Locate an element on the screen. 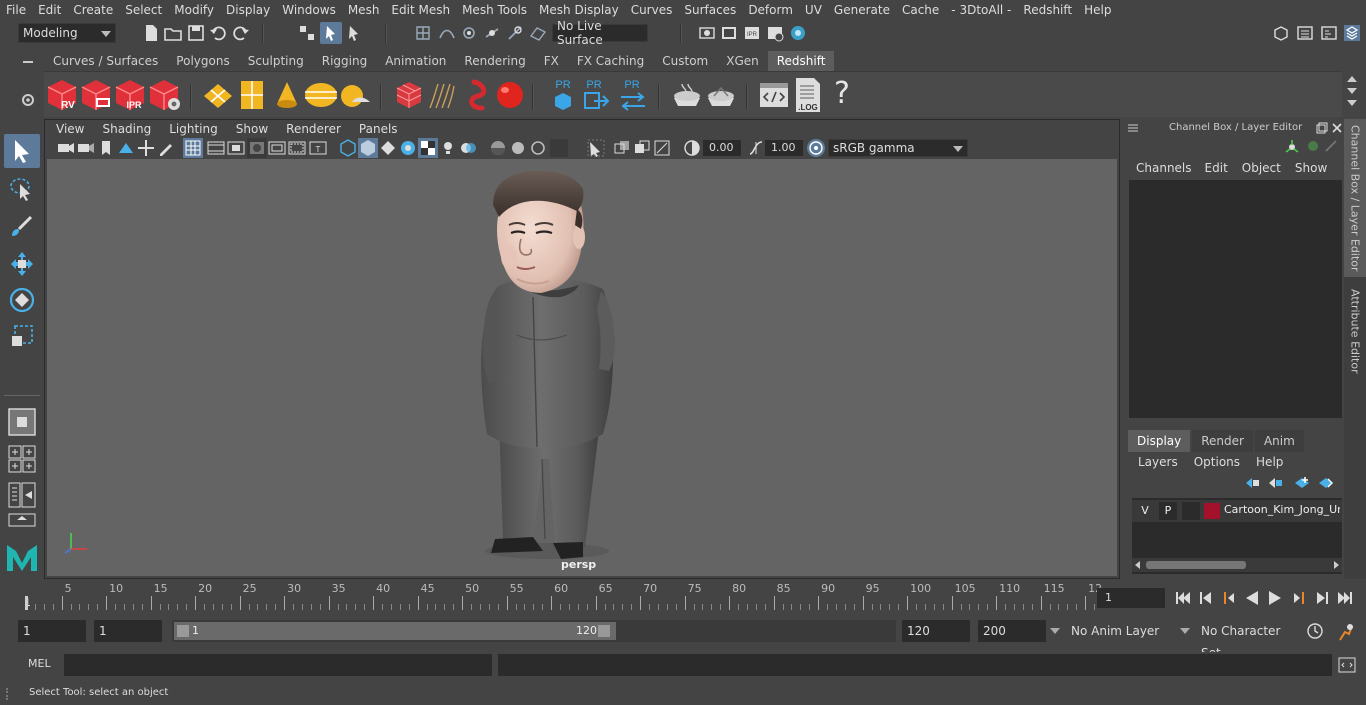  camera-lock-icon is located at coordinates (86, 148).